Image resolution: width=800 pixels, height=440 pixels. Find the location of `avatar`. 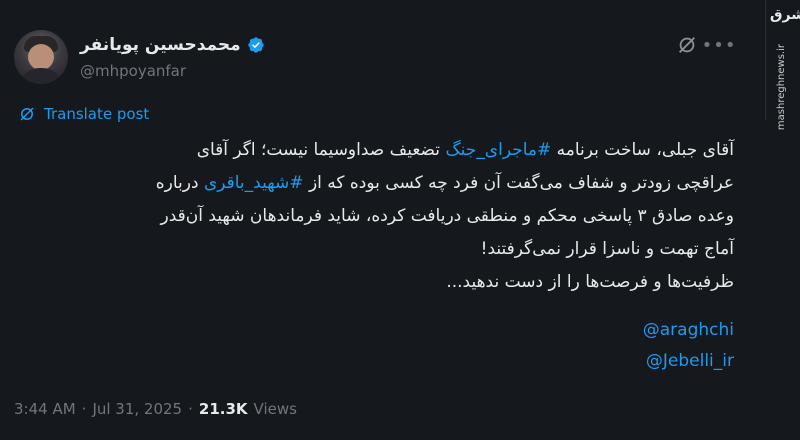

avatar is located at coordinates (41, 57).